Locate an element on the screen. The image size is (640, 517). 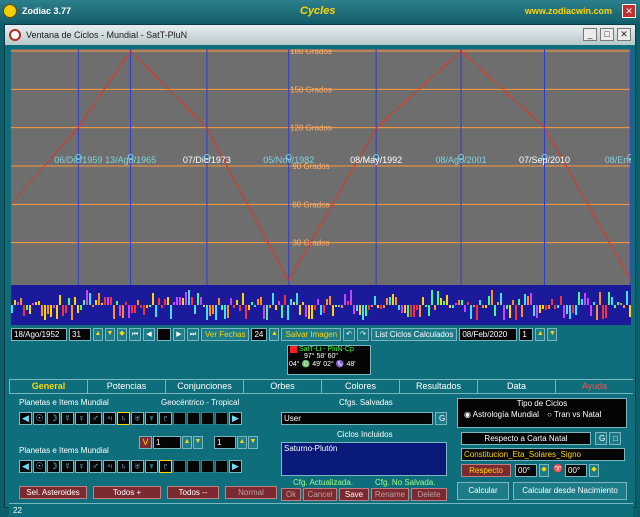
app-close-button: ✕ is located at coordinates (629, 11).